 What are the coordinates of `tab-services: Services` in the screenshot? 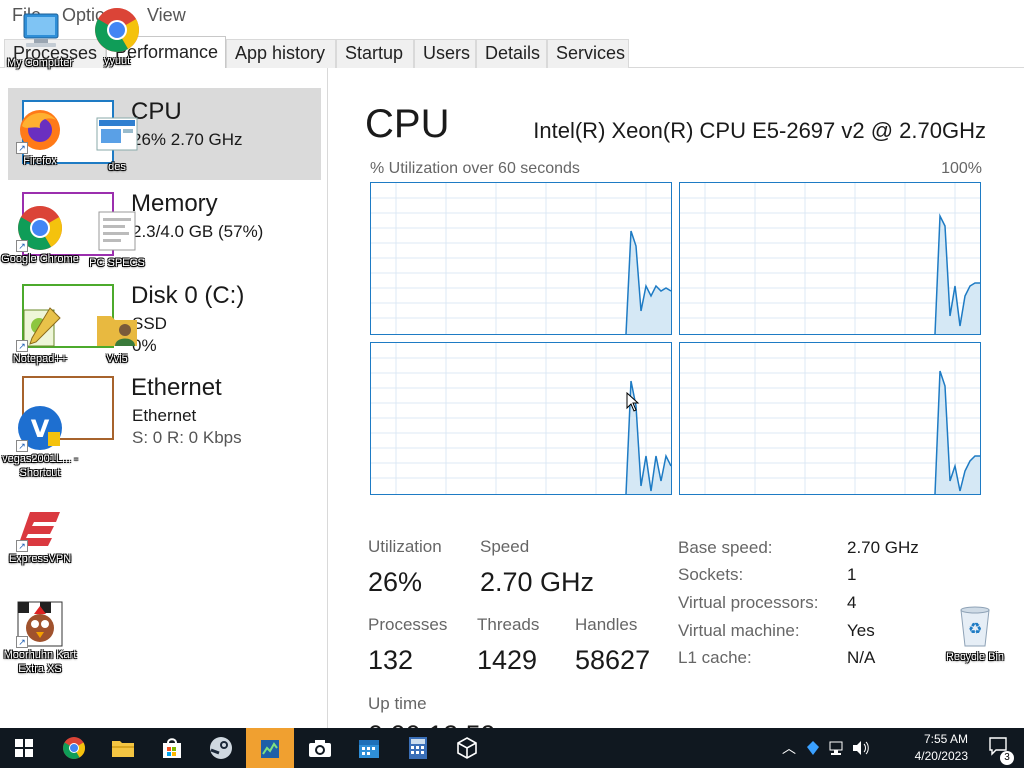 It's located at (588, 53).